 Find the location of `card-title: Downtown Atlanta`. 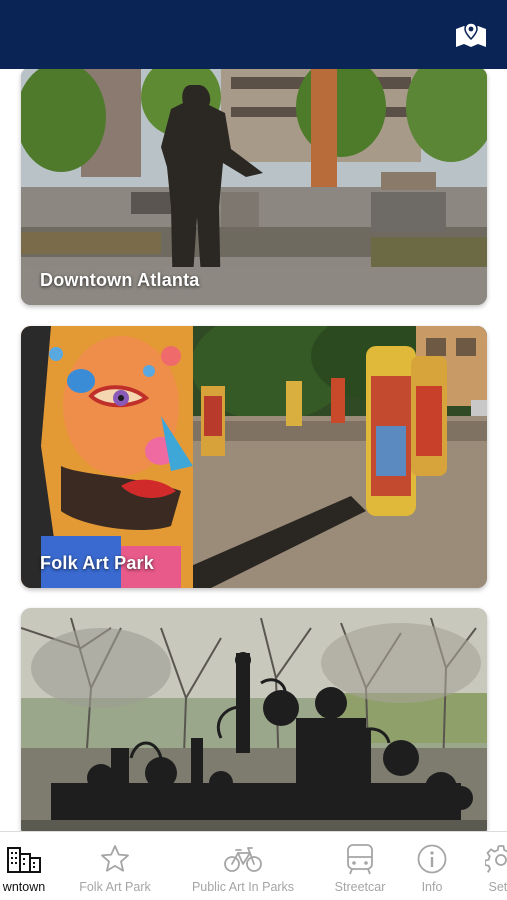

card-title: Downtown Atlanta is located at coordinates (120, 280).